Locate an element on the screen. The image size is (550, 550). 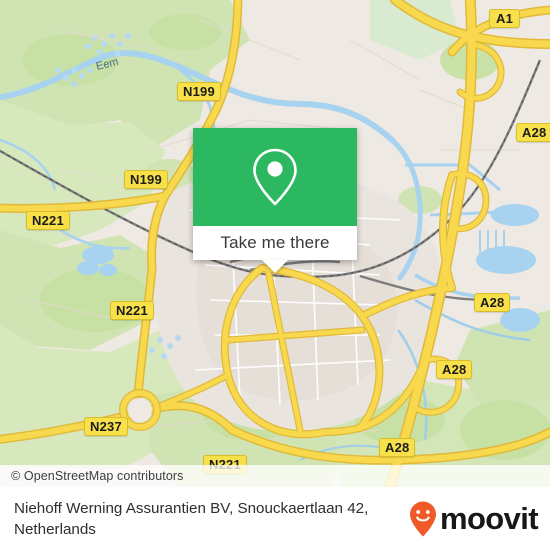
moovit-smiley-pin-icon is located at coordinates (422, 518).